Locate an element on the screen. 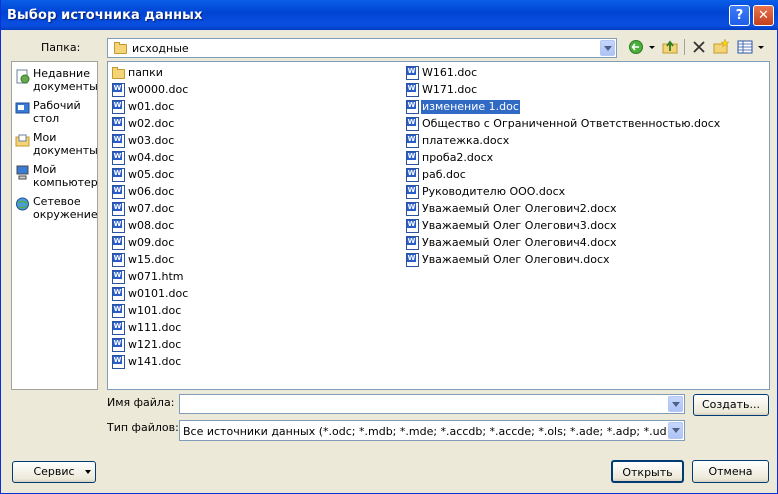 The width and height of the screenshot is (778, 494). place-my-computer: Мой компьютер is located at coordinates (55, 178).